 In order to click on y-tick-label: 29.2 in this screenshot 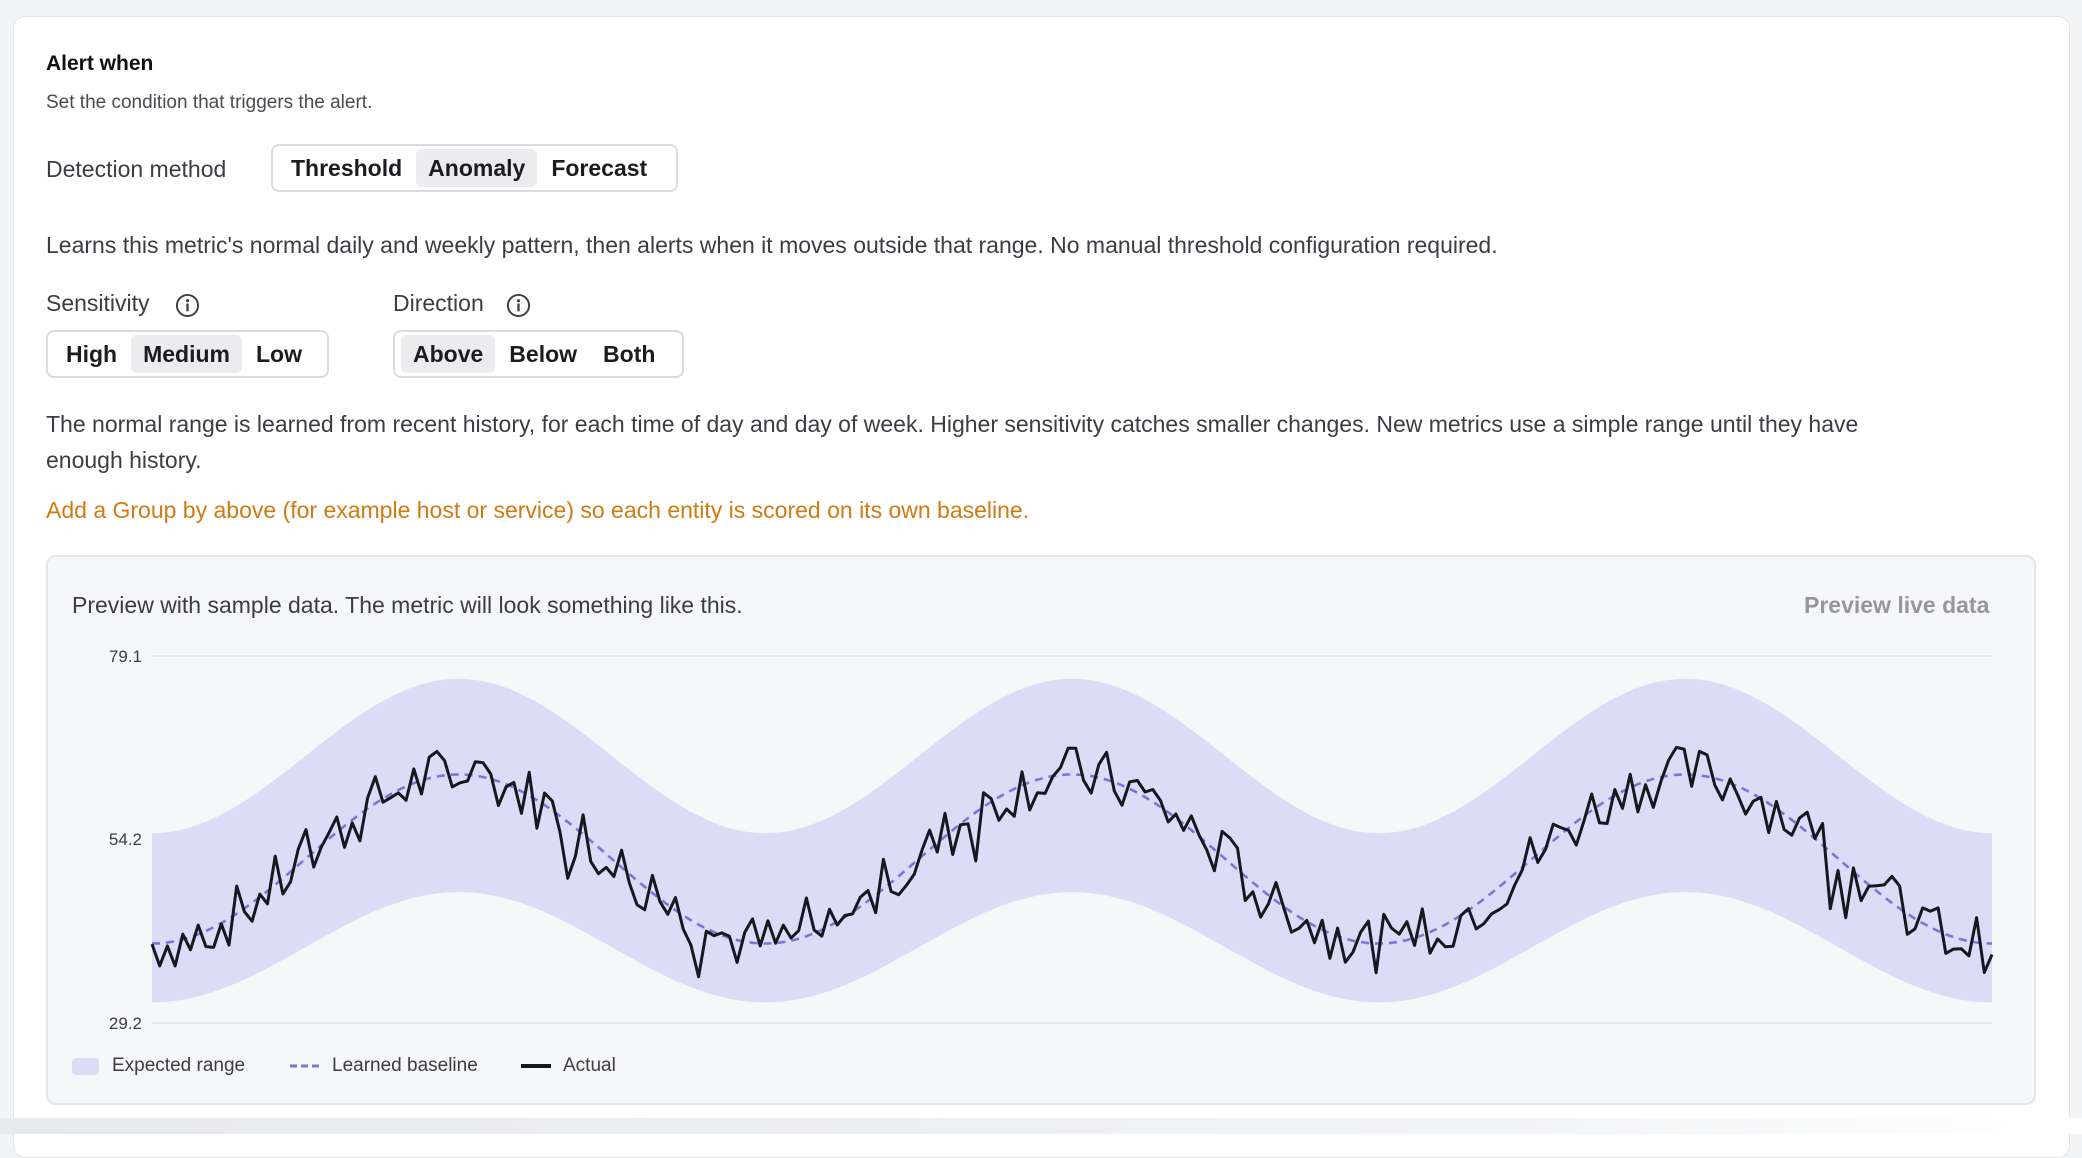, I will do `click(125, 1023)`.